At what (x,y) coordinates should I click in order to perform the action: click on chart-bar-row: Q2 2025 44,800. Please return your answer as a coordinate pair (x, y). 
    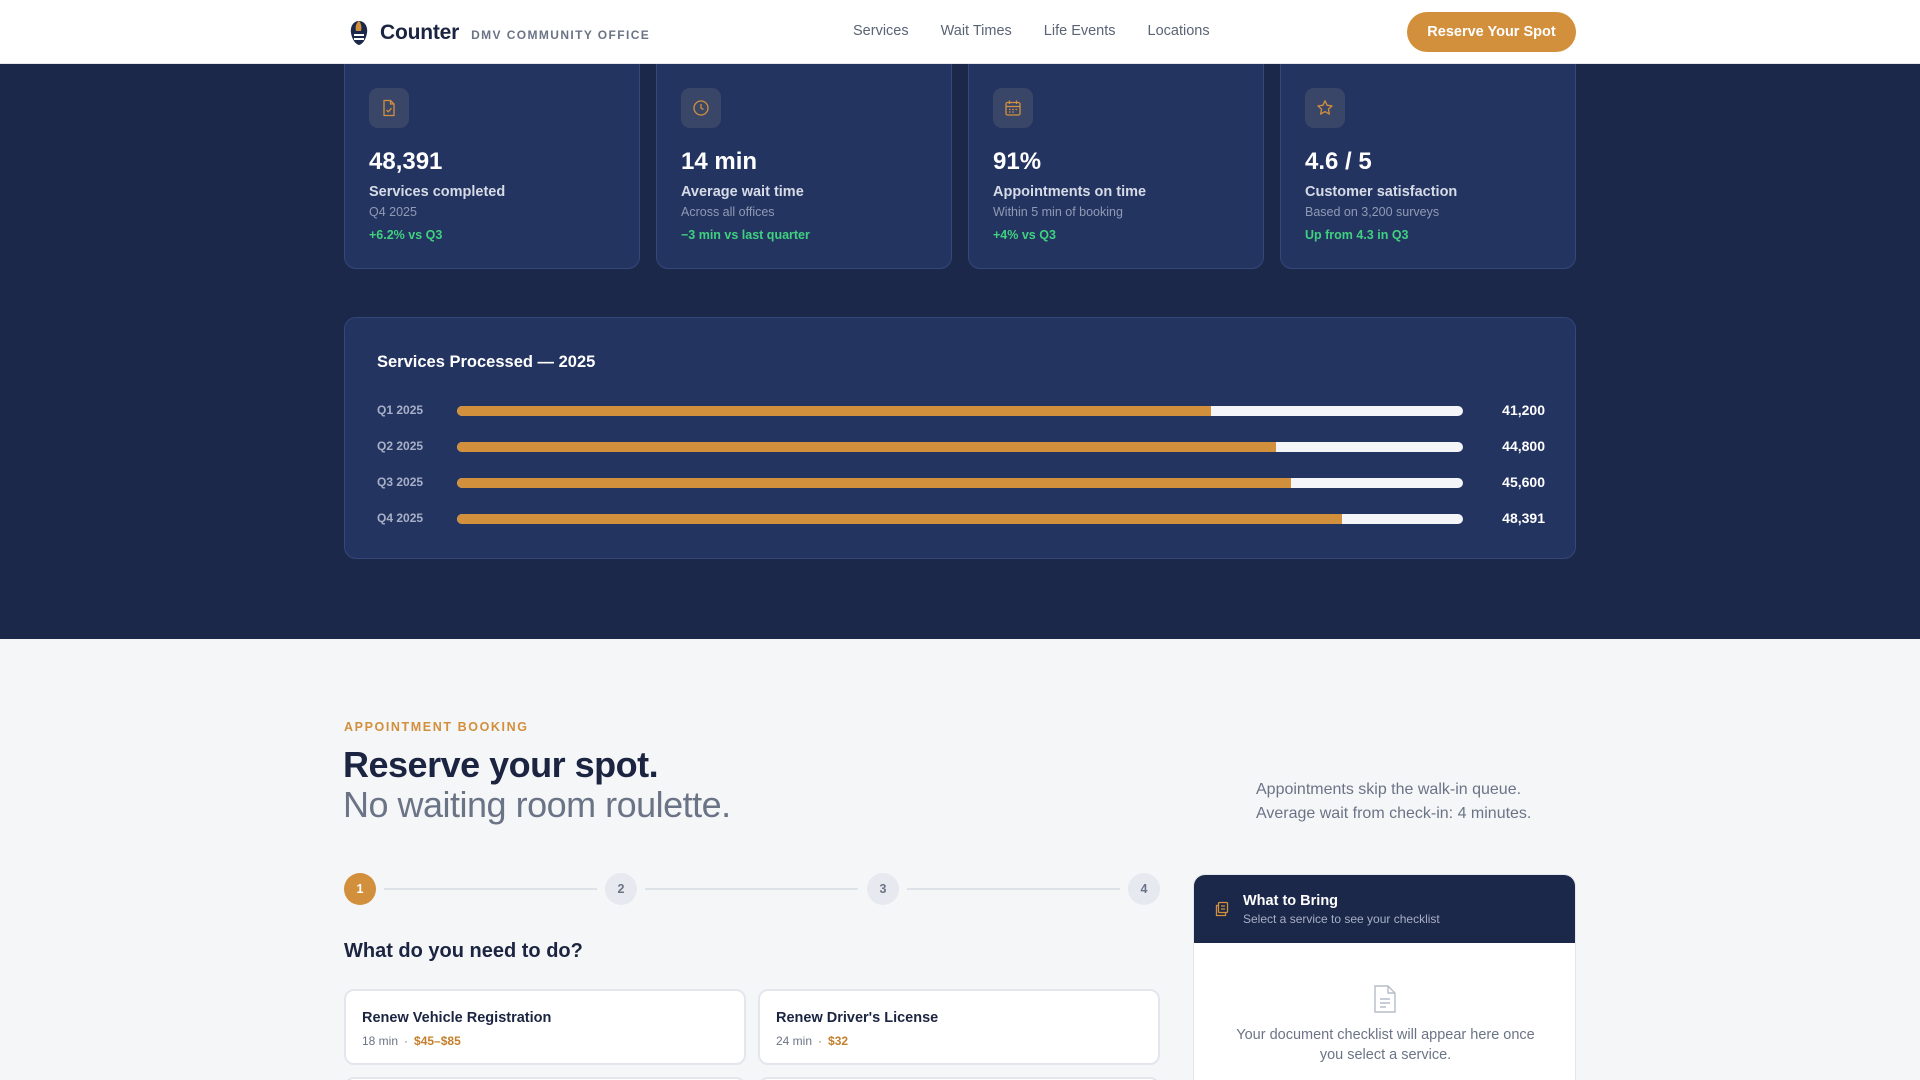
    Looking at the image, I should click on (961, 446).